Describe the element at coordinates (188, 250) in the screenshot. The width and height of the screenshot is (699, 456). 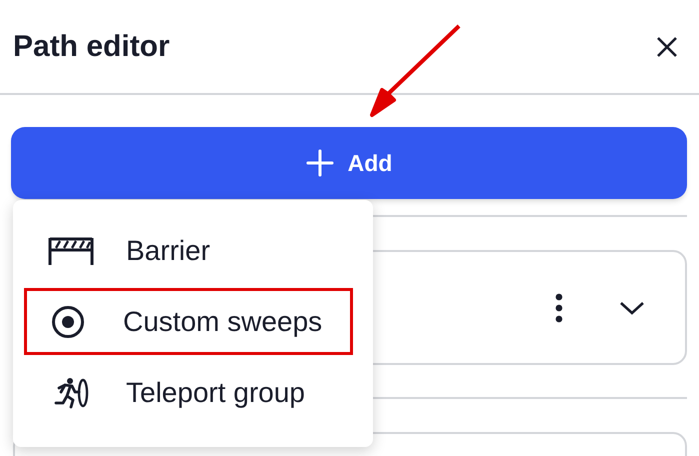
I see `menu-item: Barrier` at that location.